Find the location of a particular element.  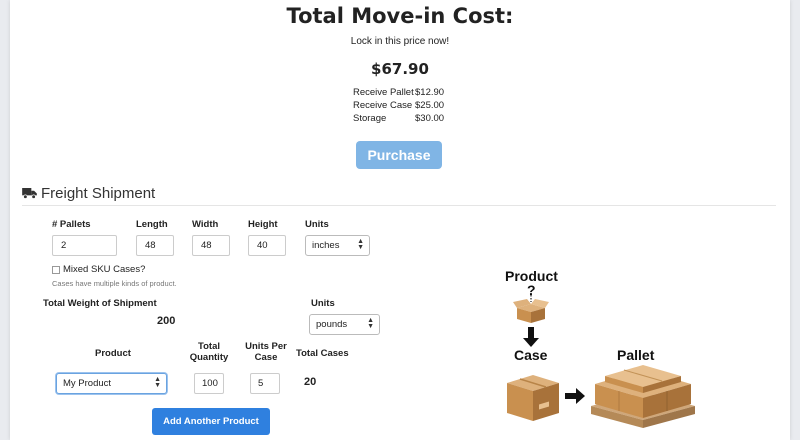

width-label: Width is located at coordinates (205, 224).